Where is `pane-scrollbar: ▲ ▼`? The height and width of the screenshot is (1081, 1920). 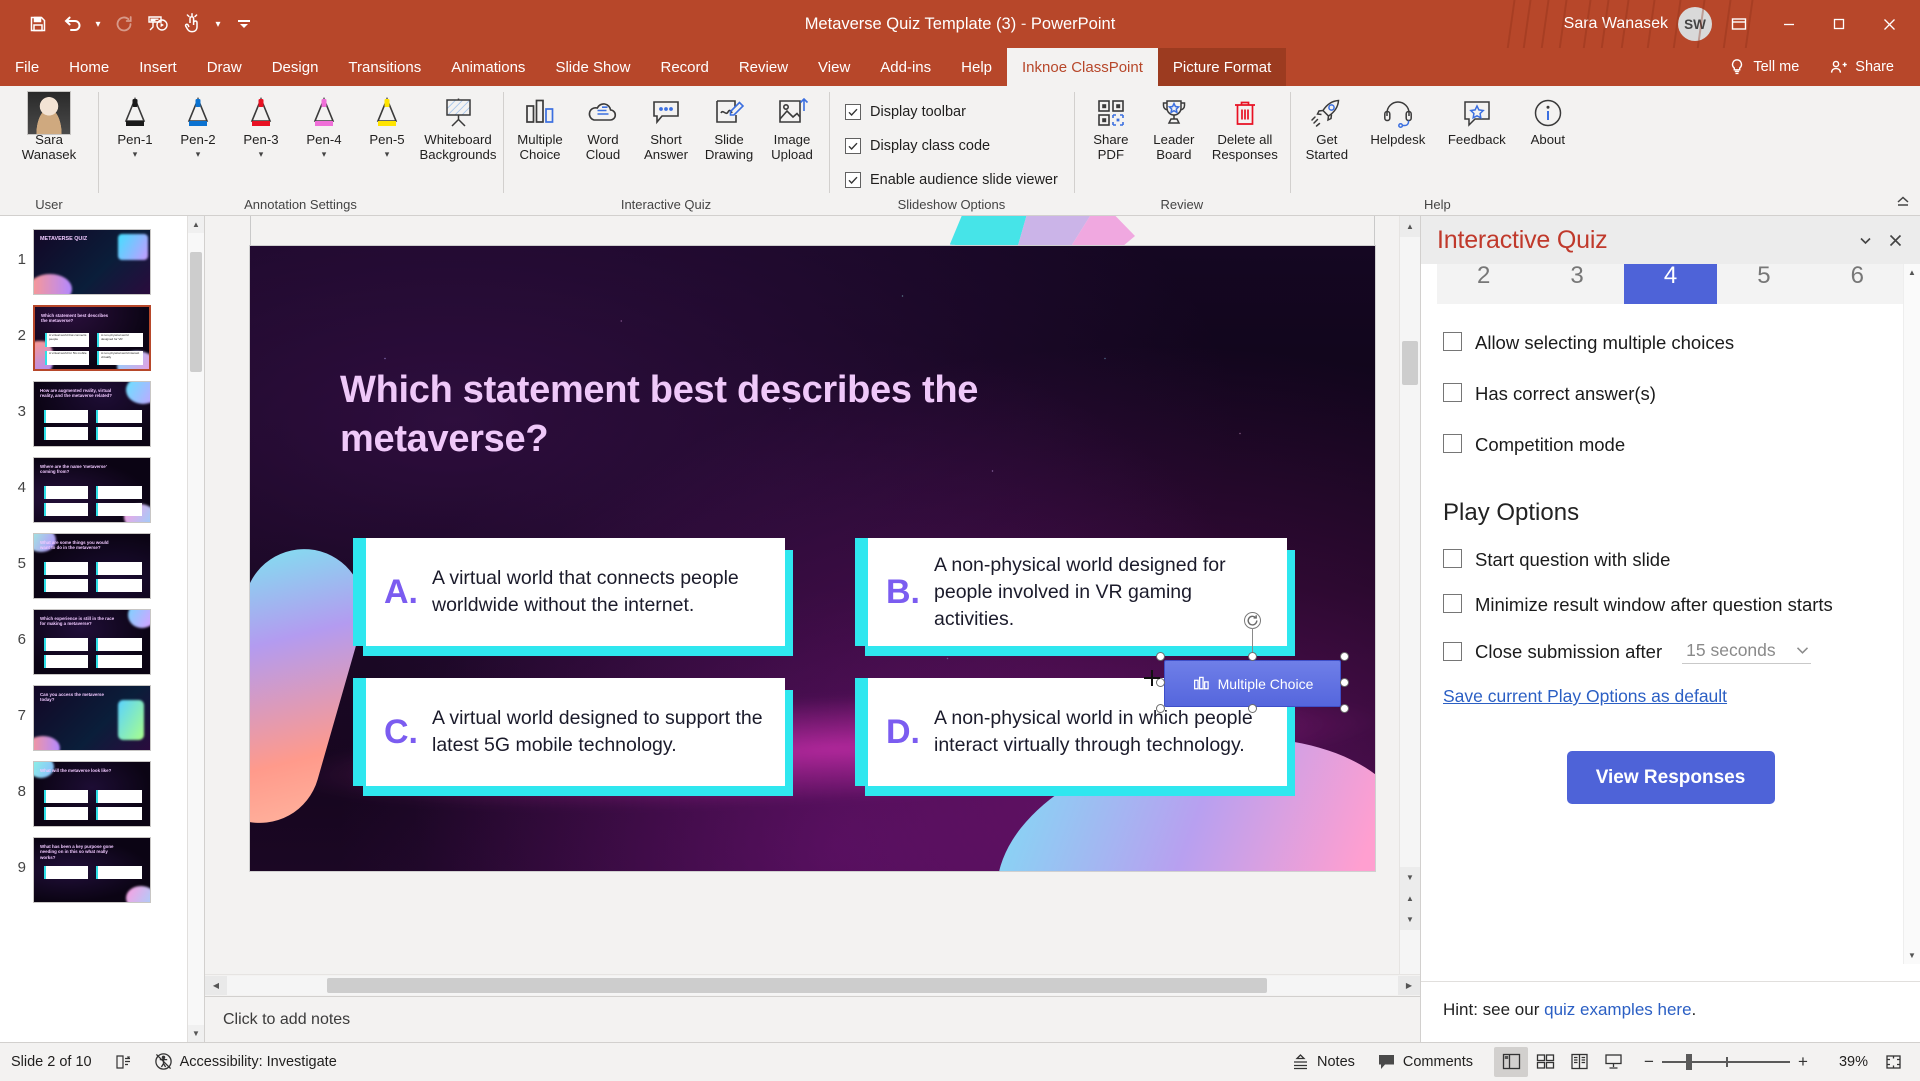 pane-scrollbar: ▲ ▼ is located at coordinates (1911, 614).